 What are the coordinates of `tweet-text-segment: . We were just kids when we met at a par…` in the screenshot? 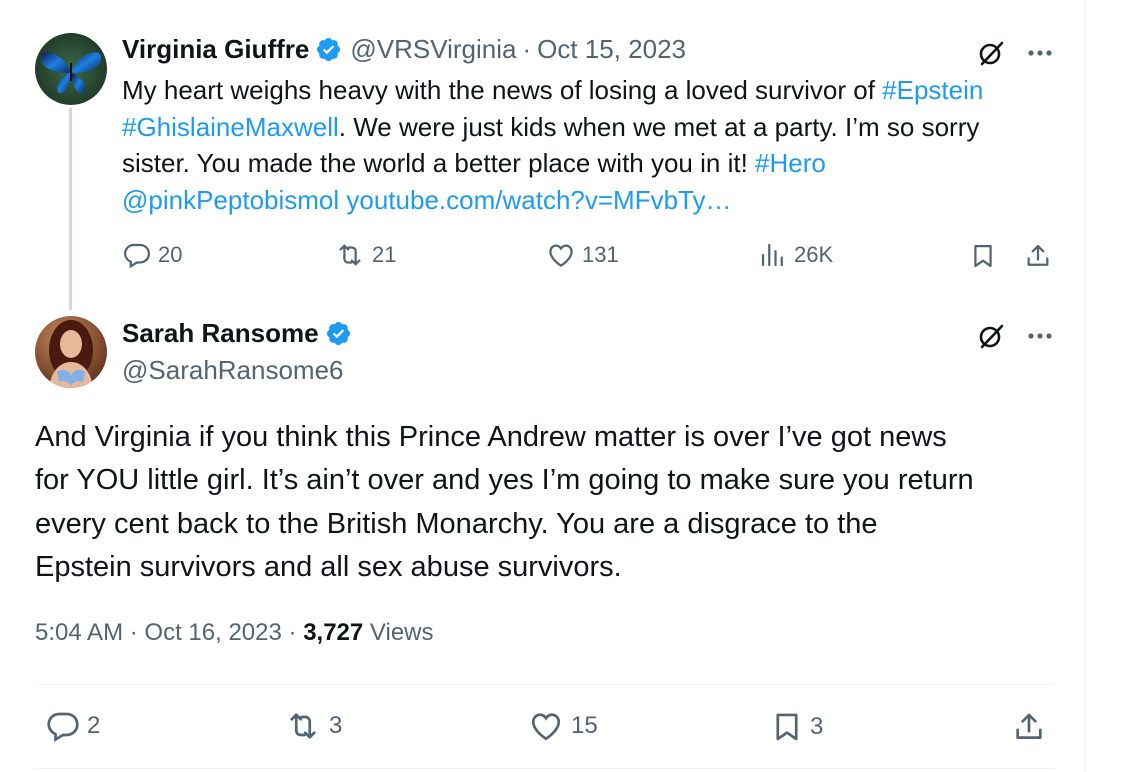 It's located at (659, 126).